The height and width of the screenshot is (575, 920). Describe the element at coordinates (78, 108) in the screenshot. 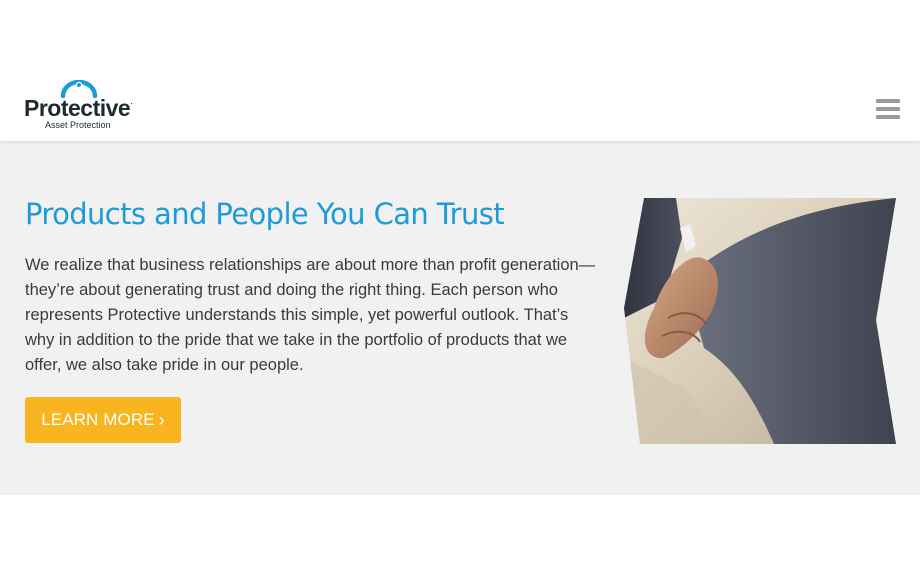

I see `logo-wordmark: Protective.` at that location.